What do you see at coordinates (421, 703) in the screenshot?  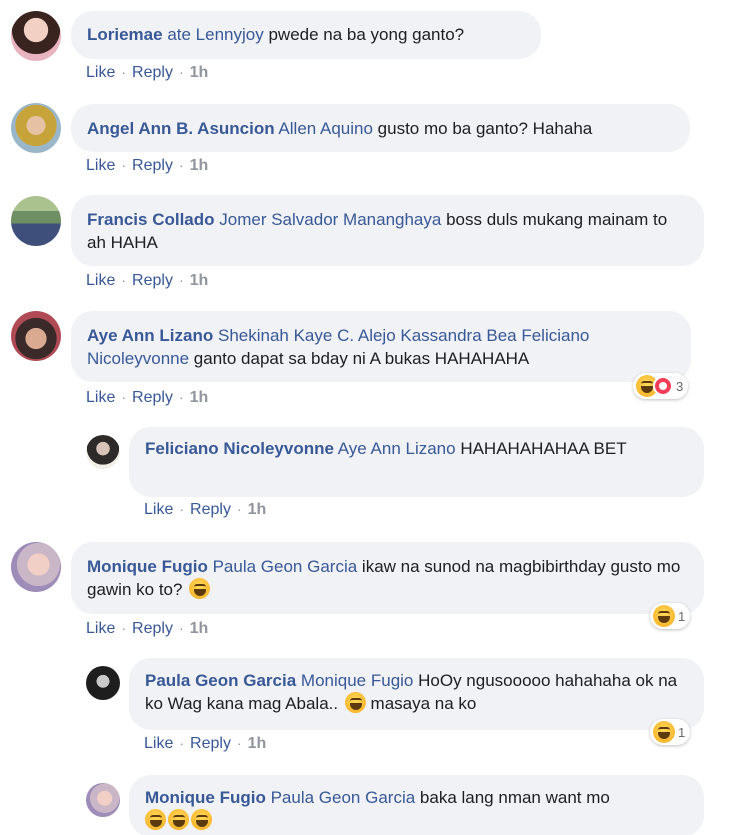 I see `comment-text: masaya na ko` at bounding box center [421, 703].